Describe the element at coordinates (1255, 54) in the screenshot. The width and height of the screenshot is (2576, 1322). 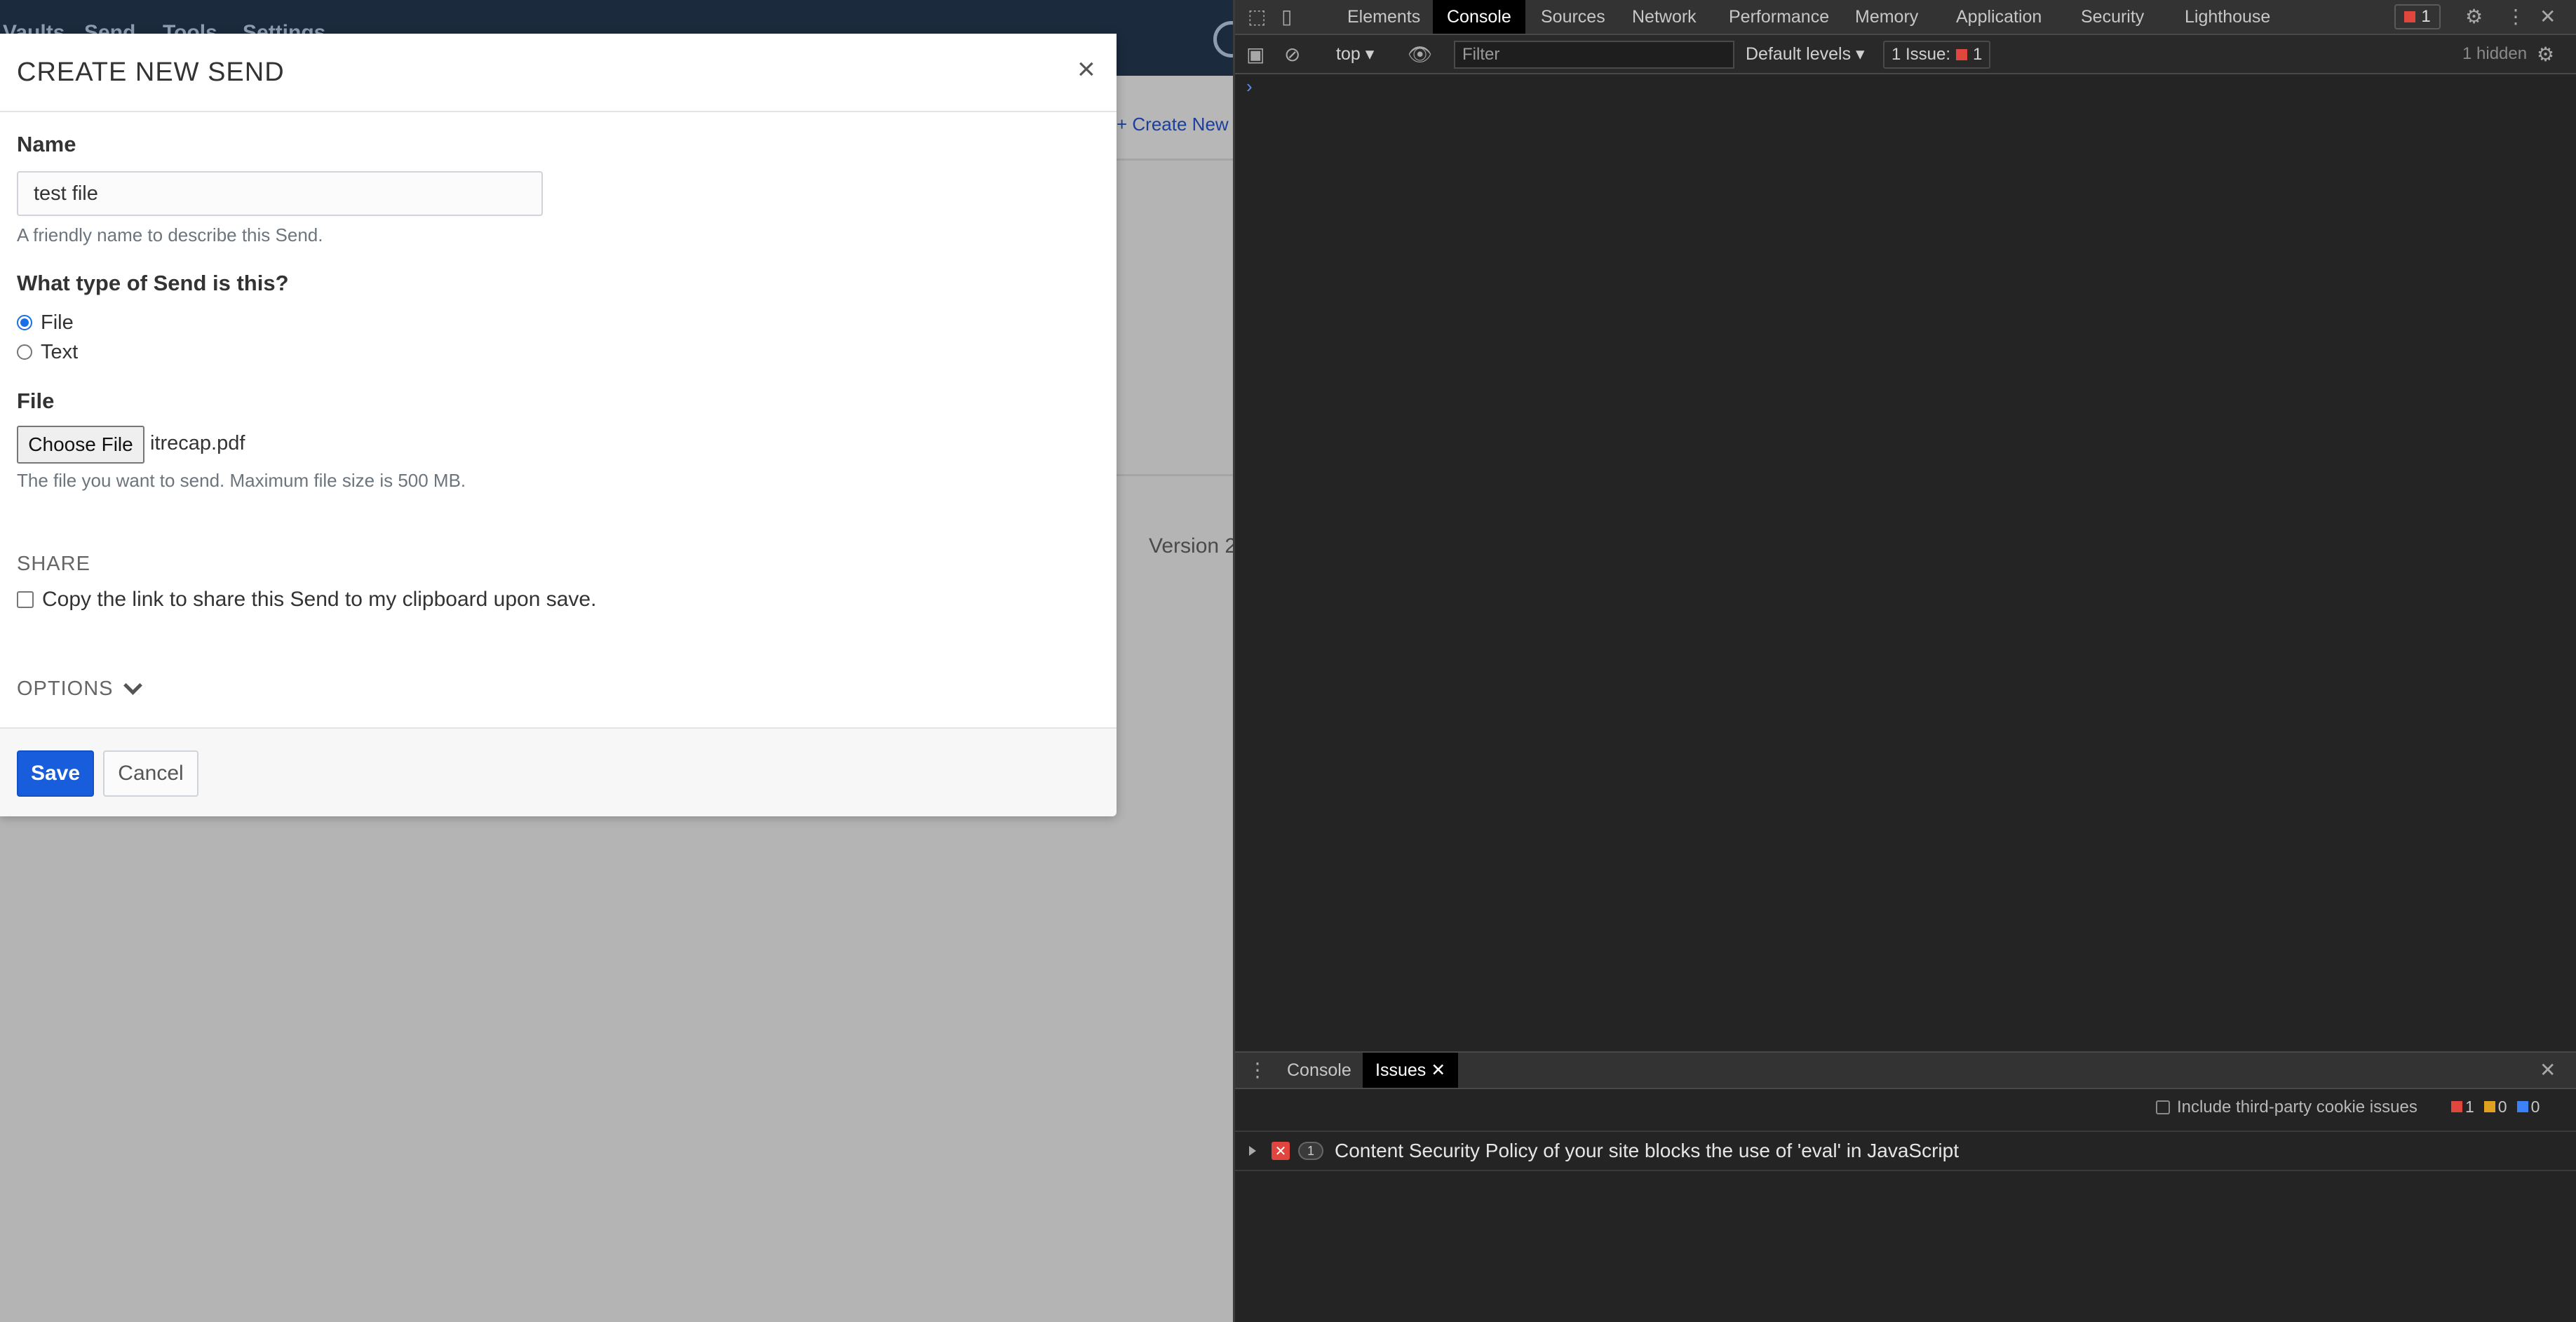
I see `sidebar-toggle-icon: ▣` at that location.